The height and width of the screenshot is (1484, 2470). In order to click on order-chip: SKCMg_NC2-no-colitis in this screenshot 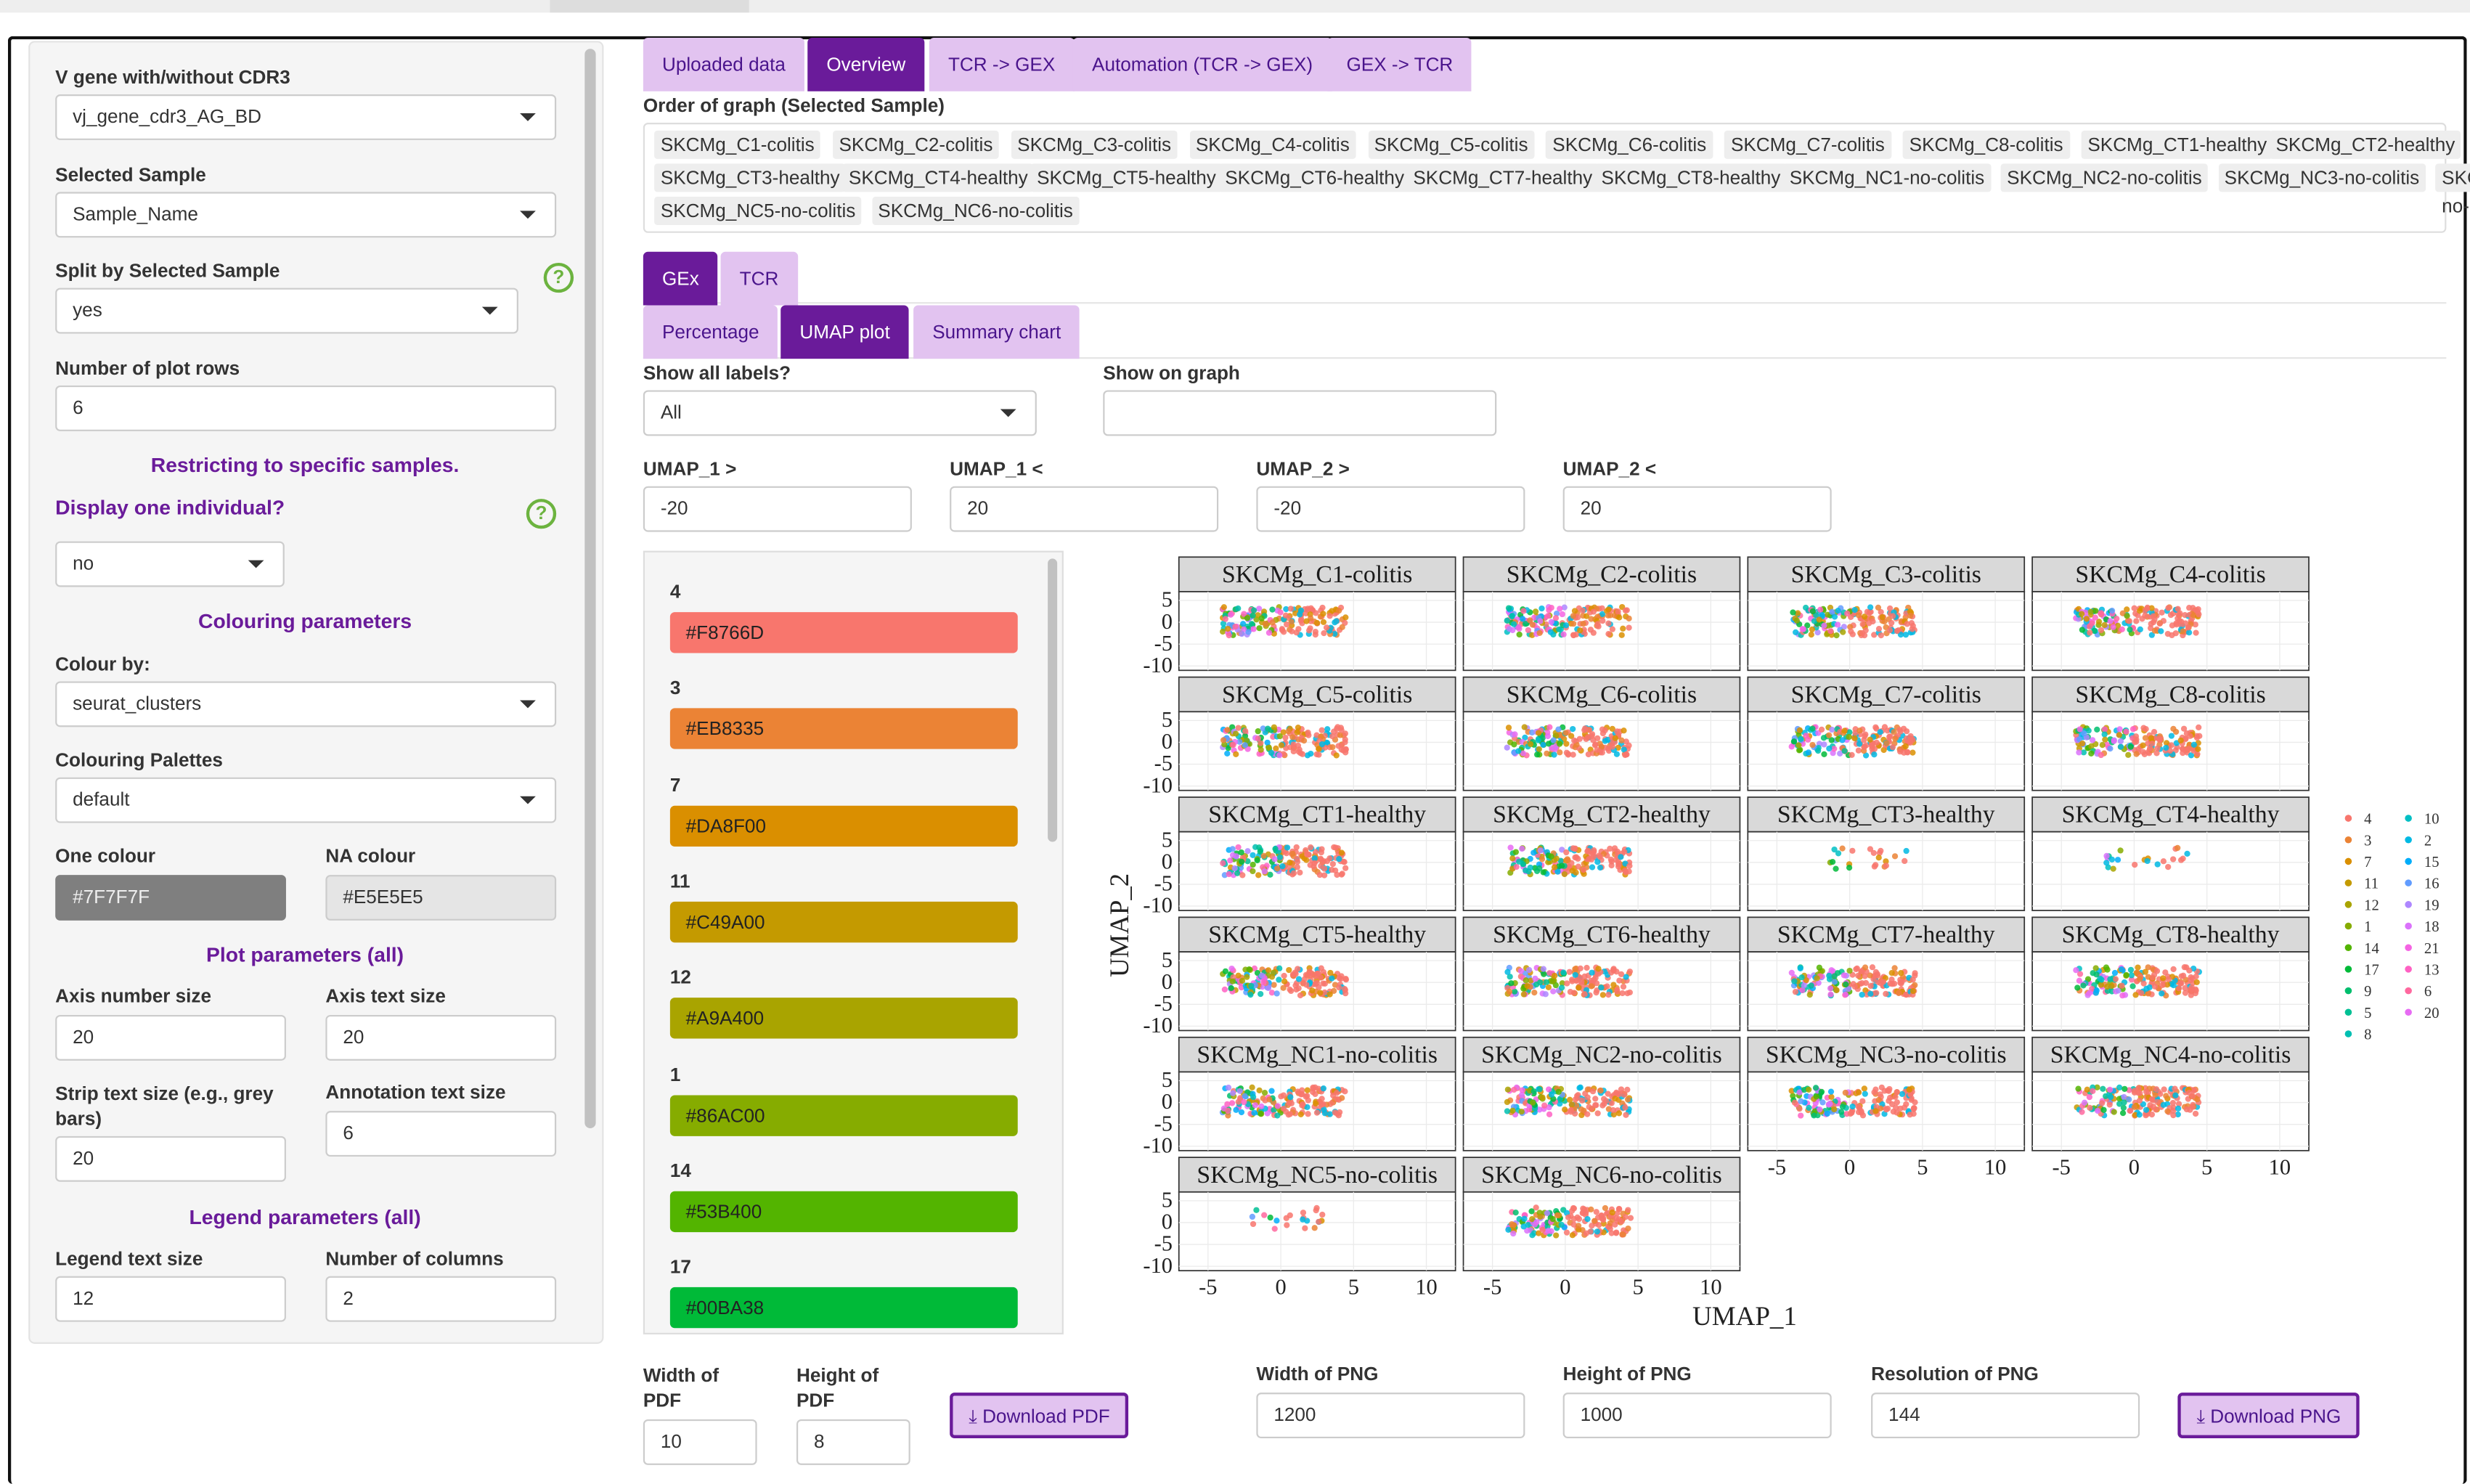, I will do `click(2104, 177)`.